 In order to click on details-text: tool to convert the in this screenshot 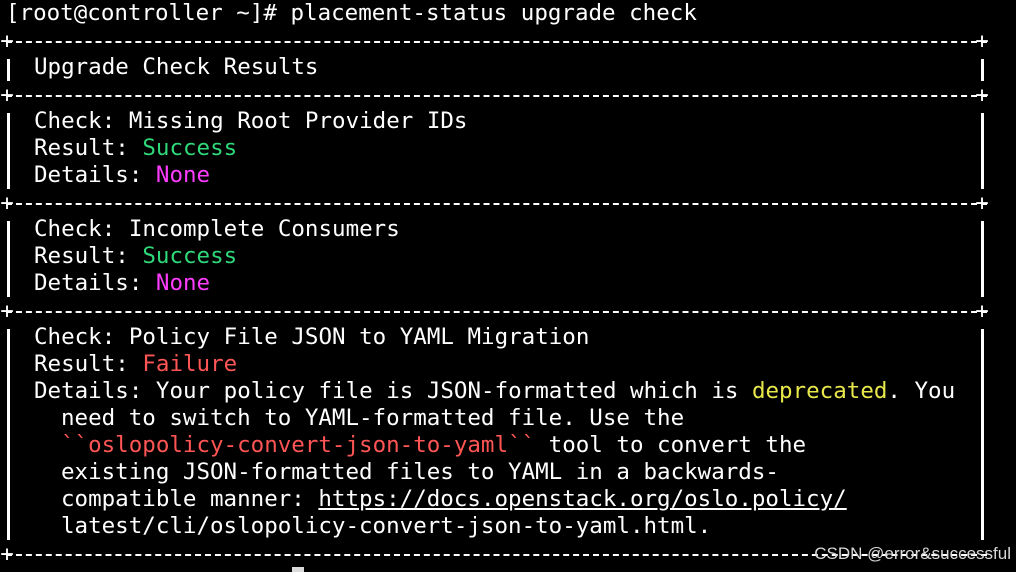, I will do `click(671, 445)`.